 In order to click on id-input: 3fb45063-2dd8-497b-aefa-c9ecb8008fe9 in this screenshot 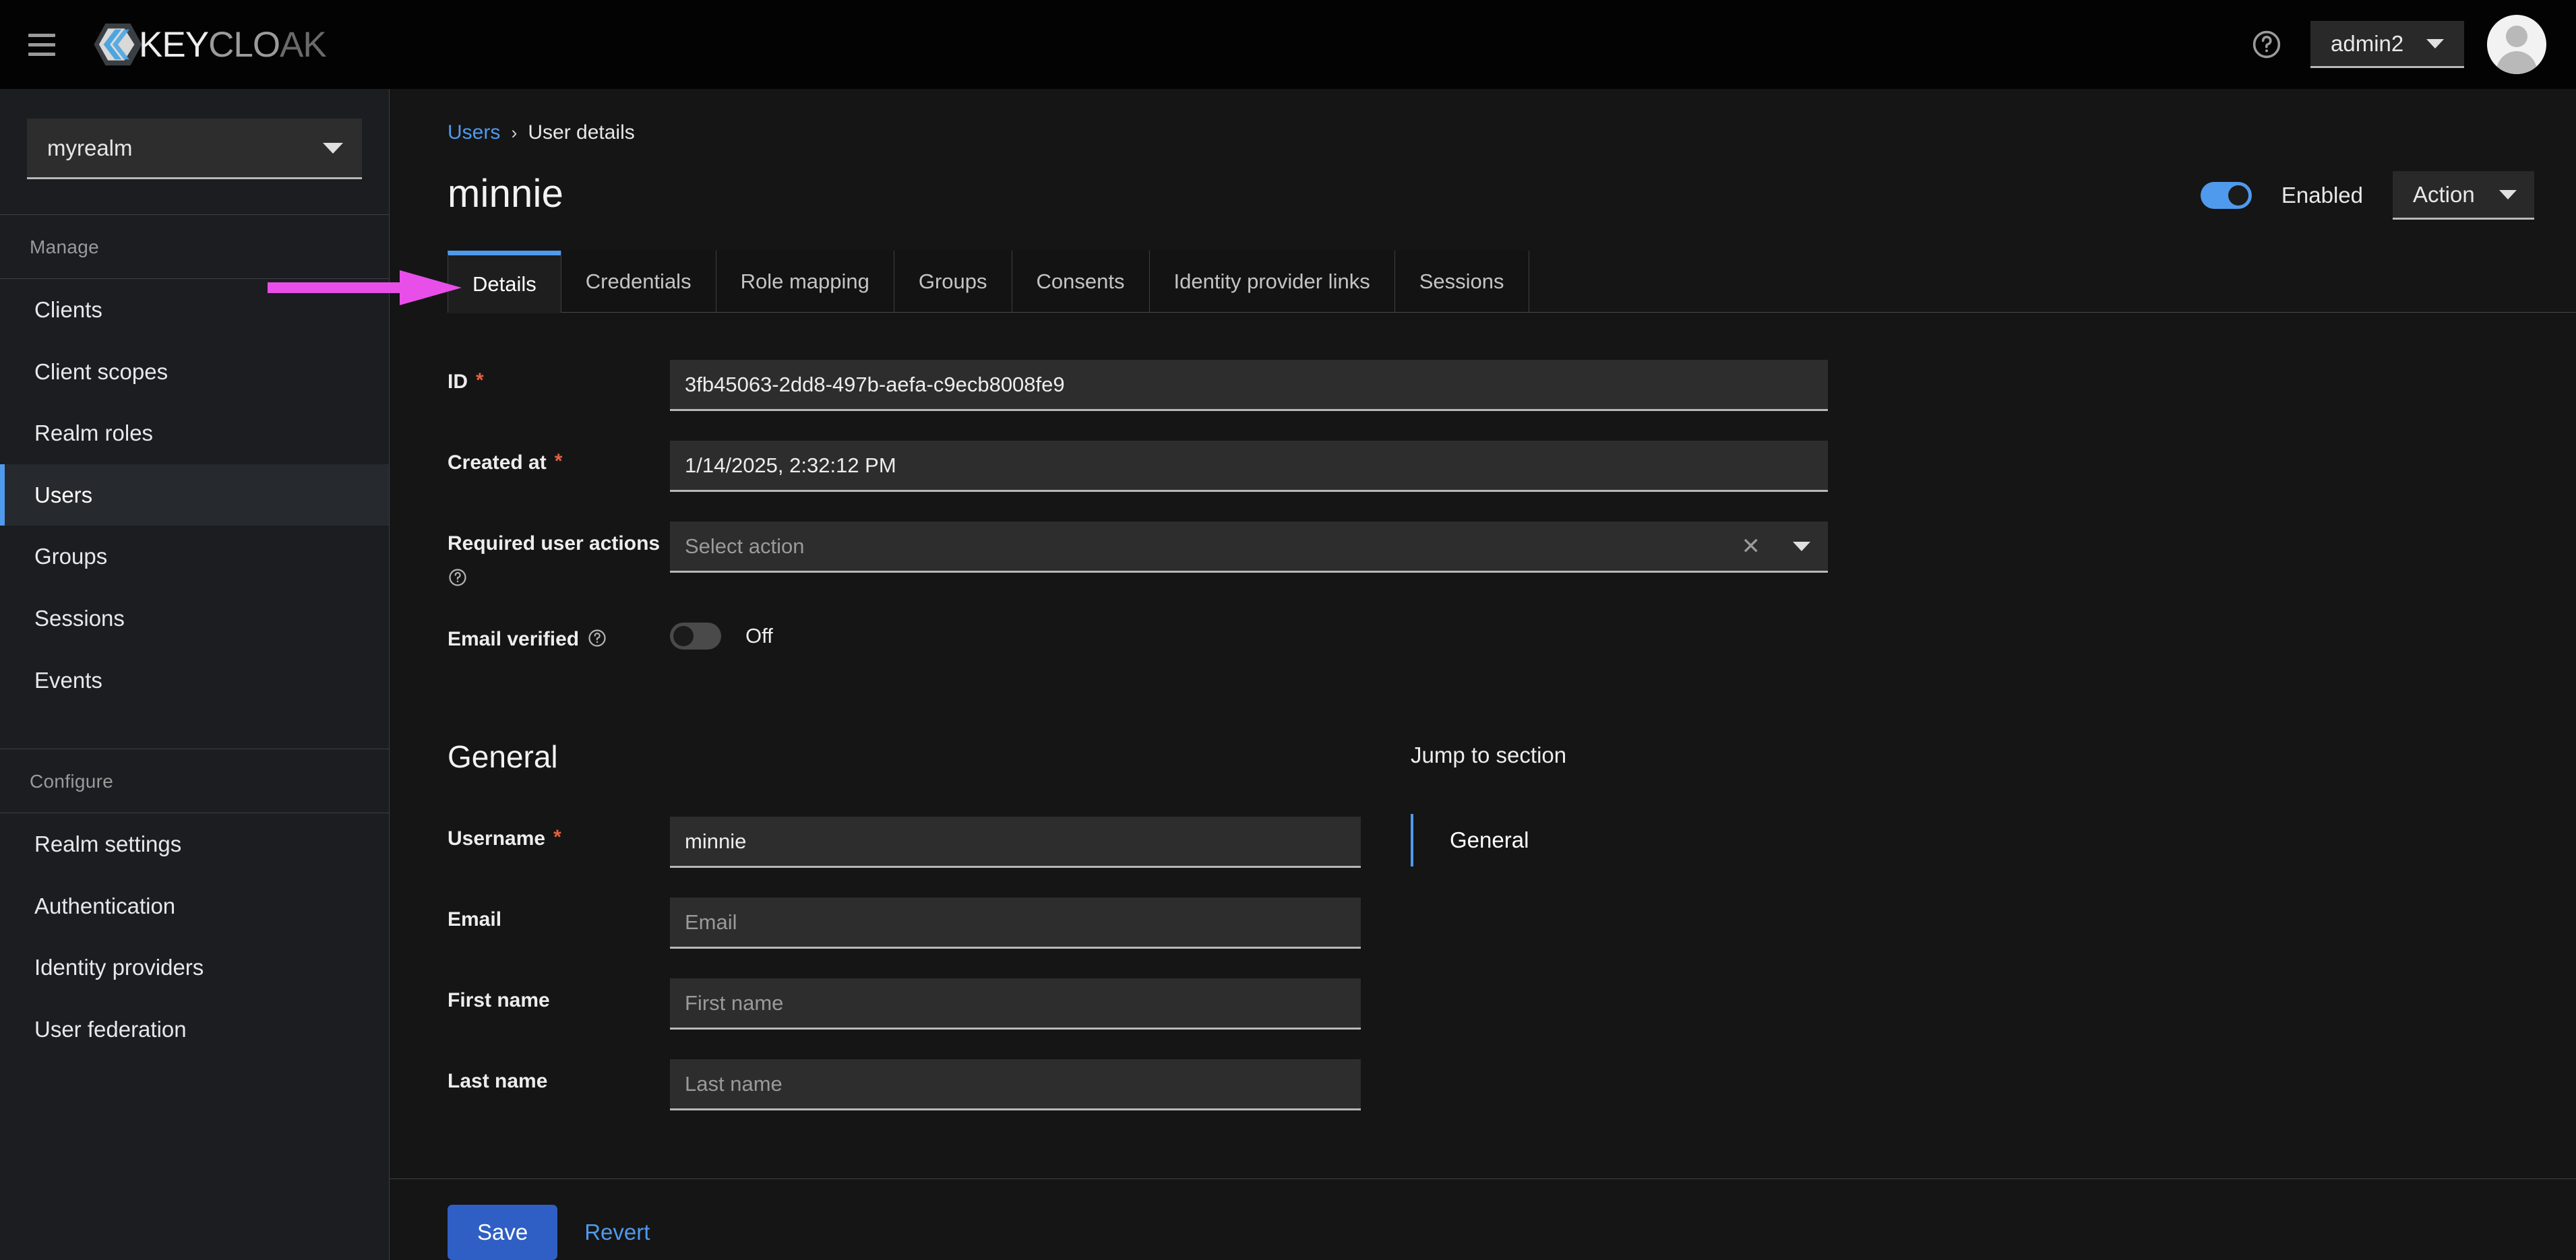, I will do `click(1249, 386)`.